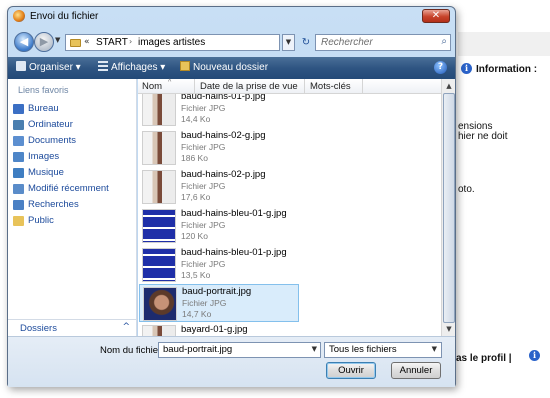 Image resolution: width=550 pixels, height=398 pixels. What do you see at coordinates (484, 358) in the screenshot?
I see `background-profile-link: as le profil |` at bounding box center [484, 358].